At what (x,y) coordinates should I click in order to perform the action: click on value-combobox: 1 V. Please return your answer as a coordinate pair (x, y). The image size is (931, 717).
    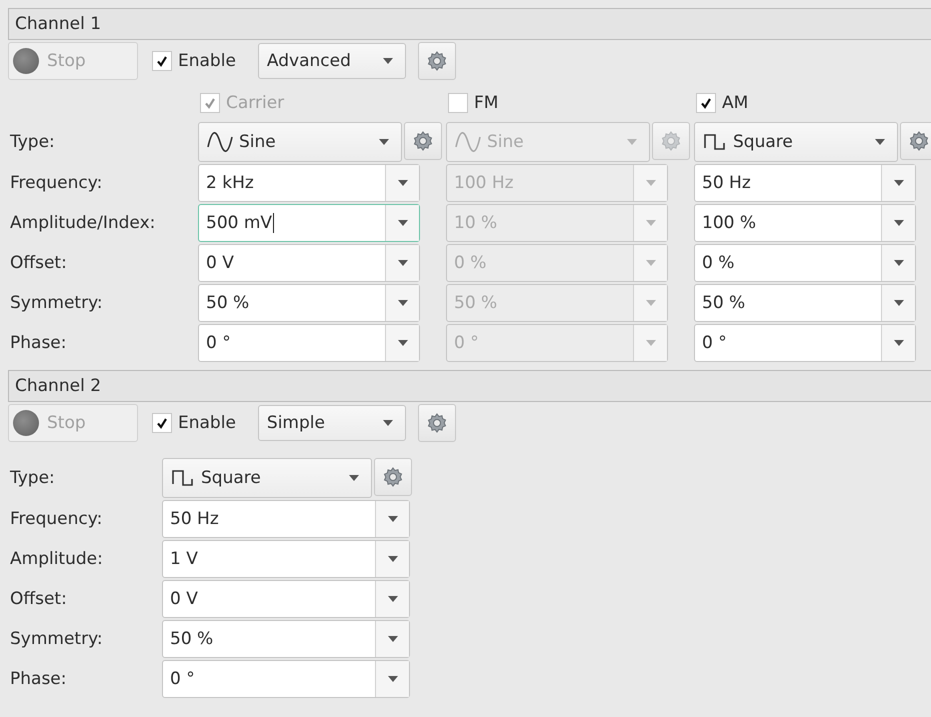
    Looking at the image, I should click on (286, 559).